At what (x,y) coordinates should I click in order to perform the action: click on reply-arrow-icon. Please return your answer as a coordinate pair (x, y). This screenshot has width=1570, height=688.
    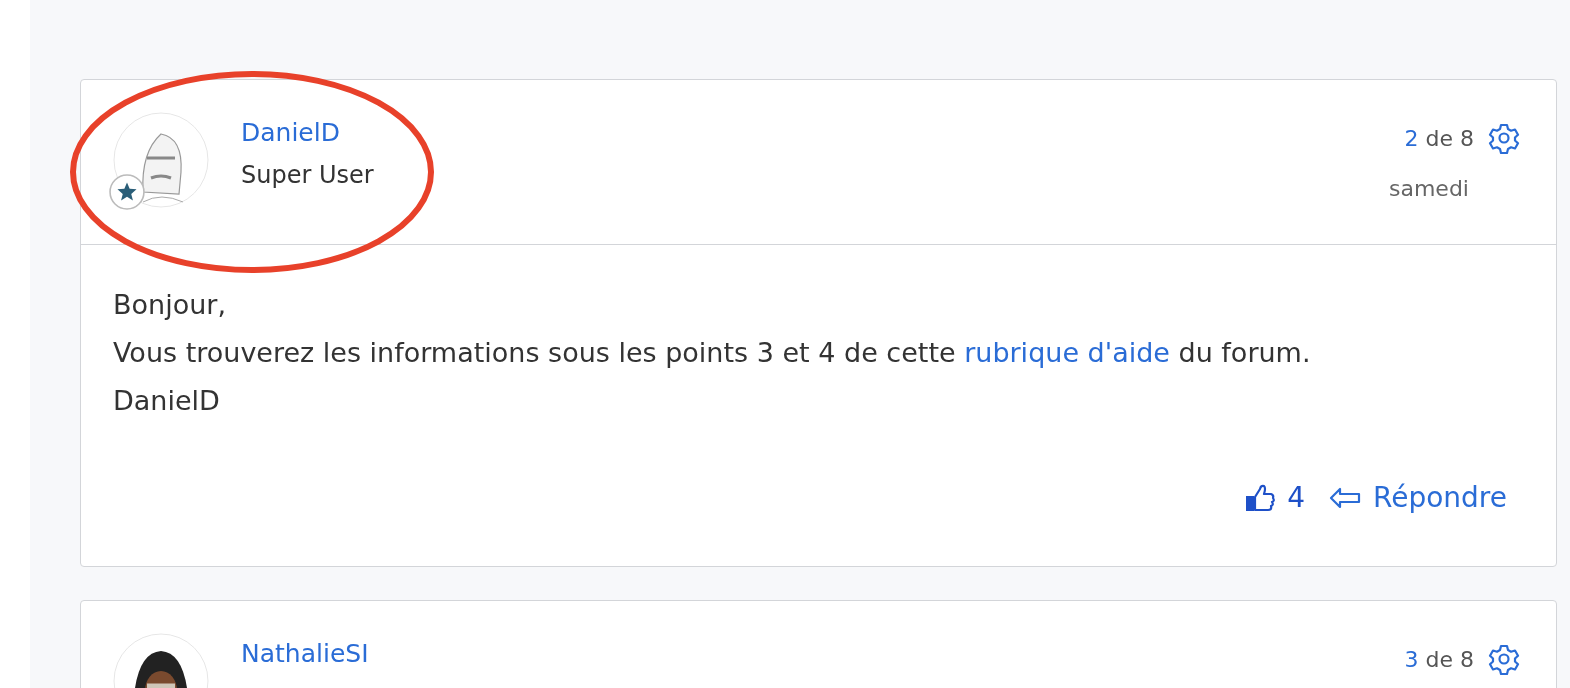
    Looking at the image, I should click on (1345, 497).